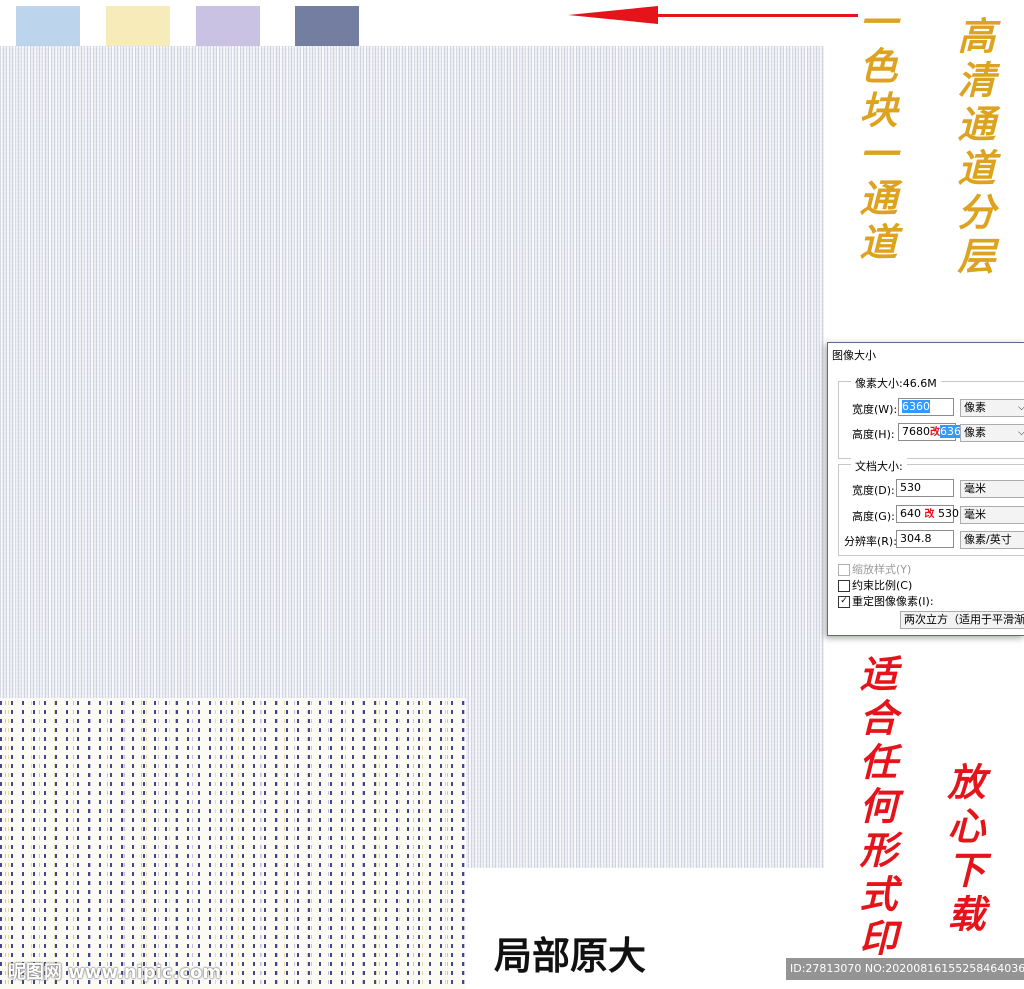 The image size is (1024, 989). I want to click on zoom-label: 局部原大, so click(570, 956).